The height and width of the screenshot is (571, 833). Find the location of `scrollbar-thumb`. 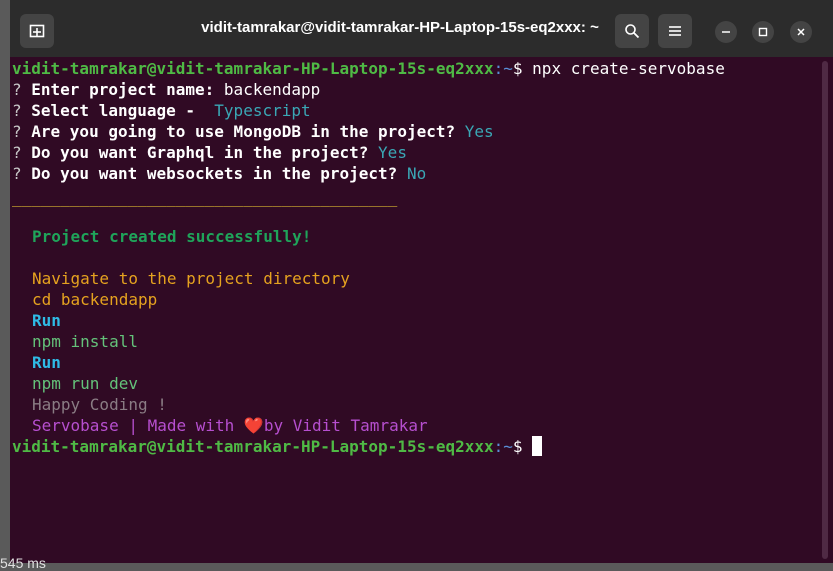

scrollbar-thumb is located at coordinates (825, 310).